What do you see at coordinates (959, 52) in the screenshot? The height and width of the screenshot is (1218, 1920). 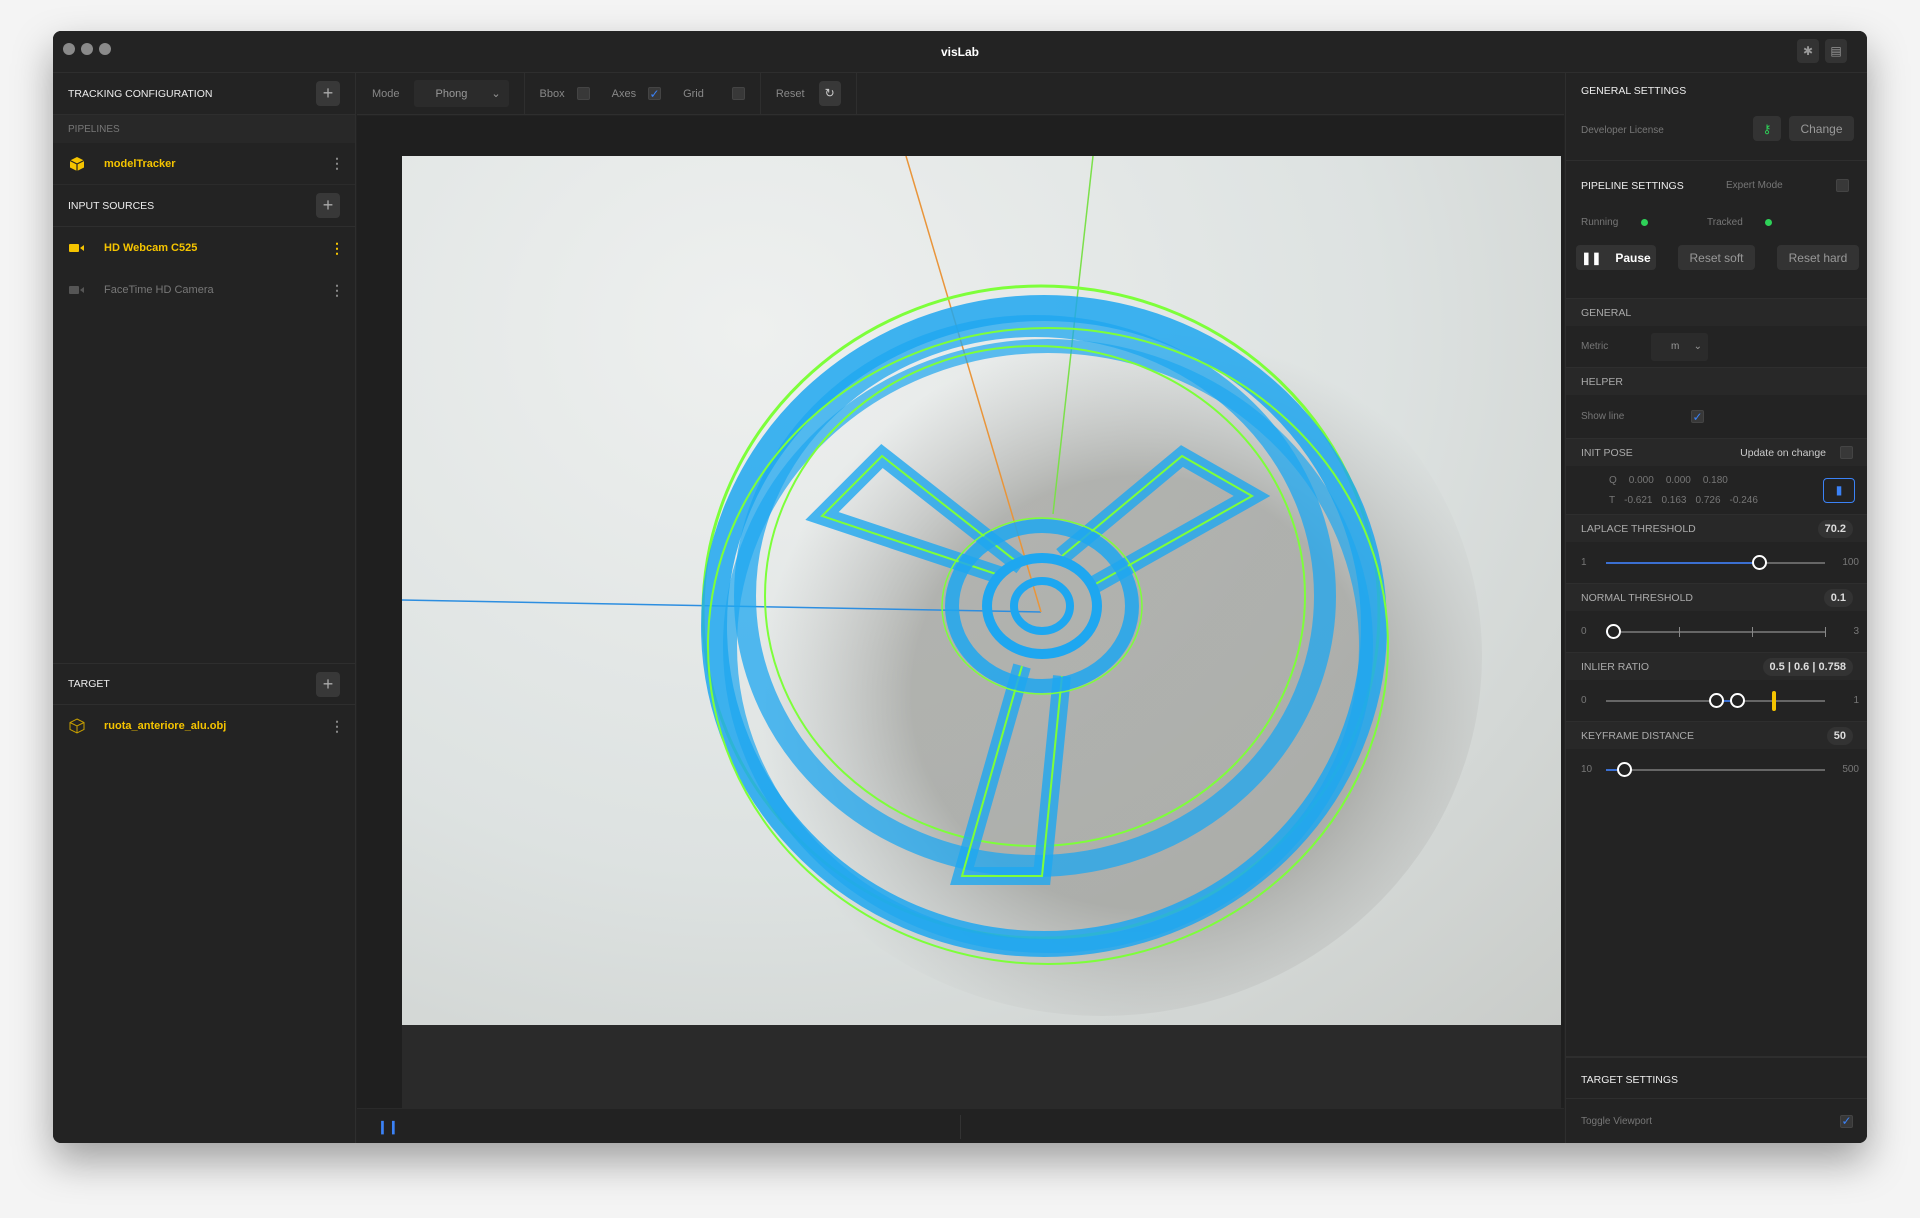 I see `app-title: visLab` at bounding box center [959, 52].